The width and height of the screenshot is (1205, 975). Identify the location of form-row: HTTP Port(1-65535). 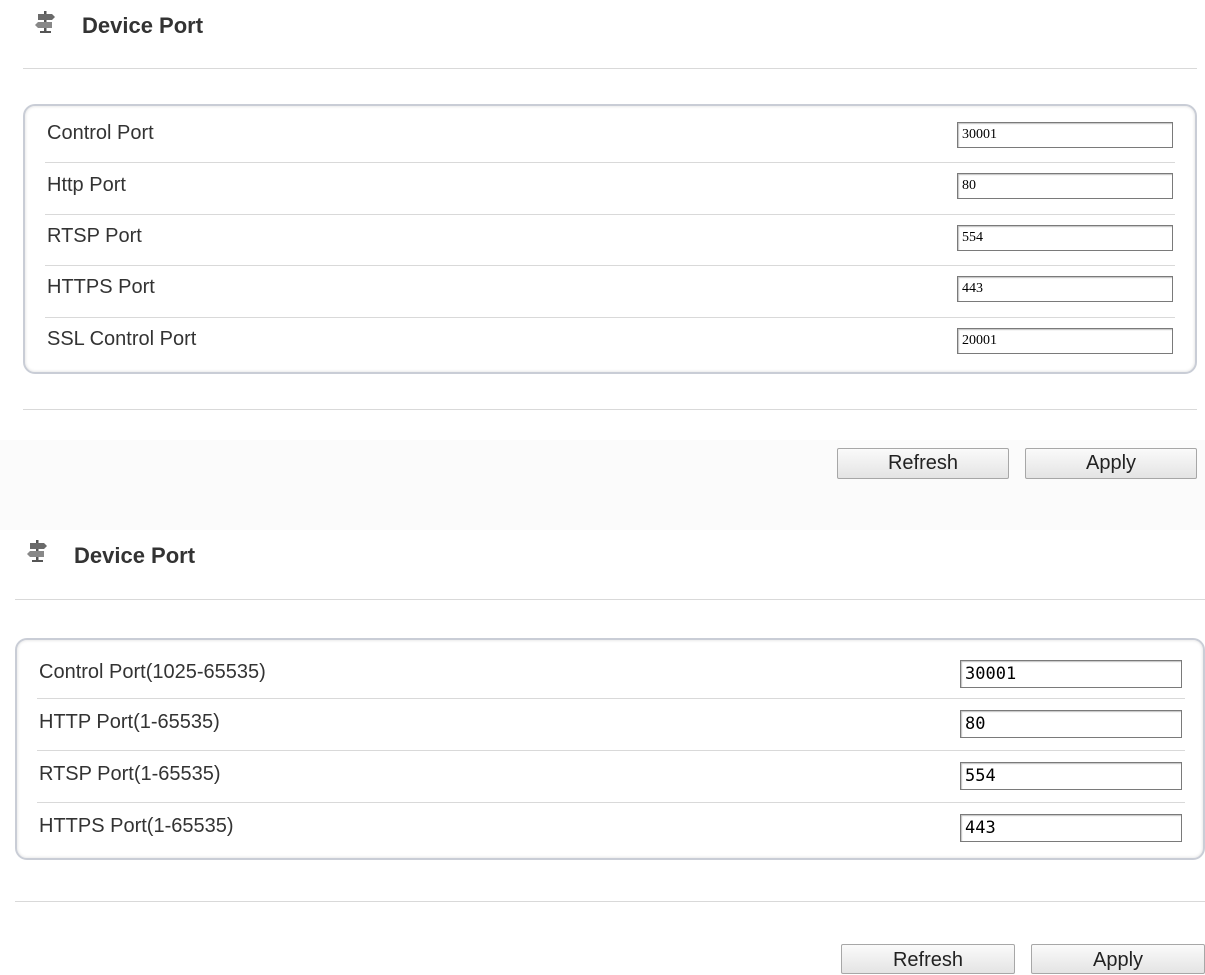
(611, 725).